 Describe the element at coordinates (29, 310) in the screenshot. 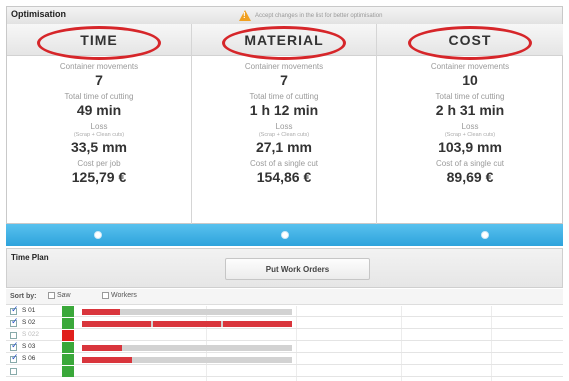

I see `row-label: S 01` at that location.